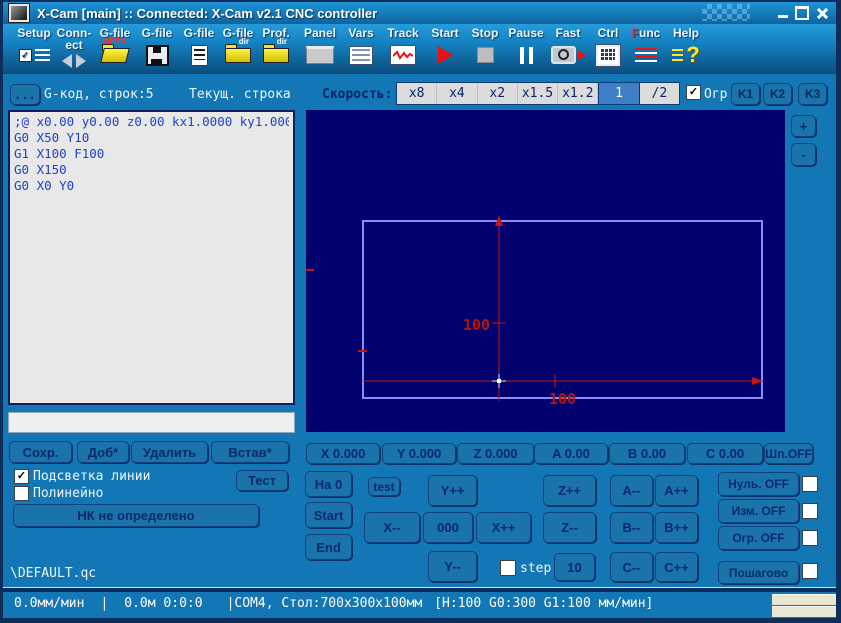 Image resolution: width=841 pixels, height=623 pixels. I want to click on start-button: Start, so click(328, 515).